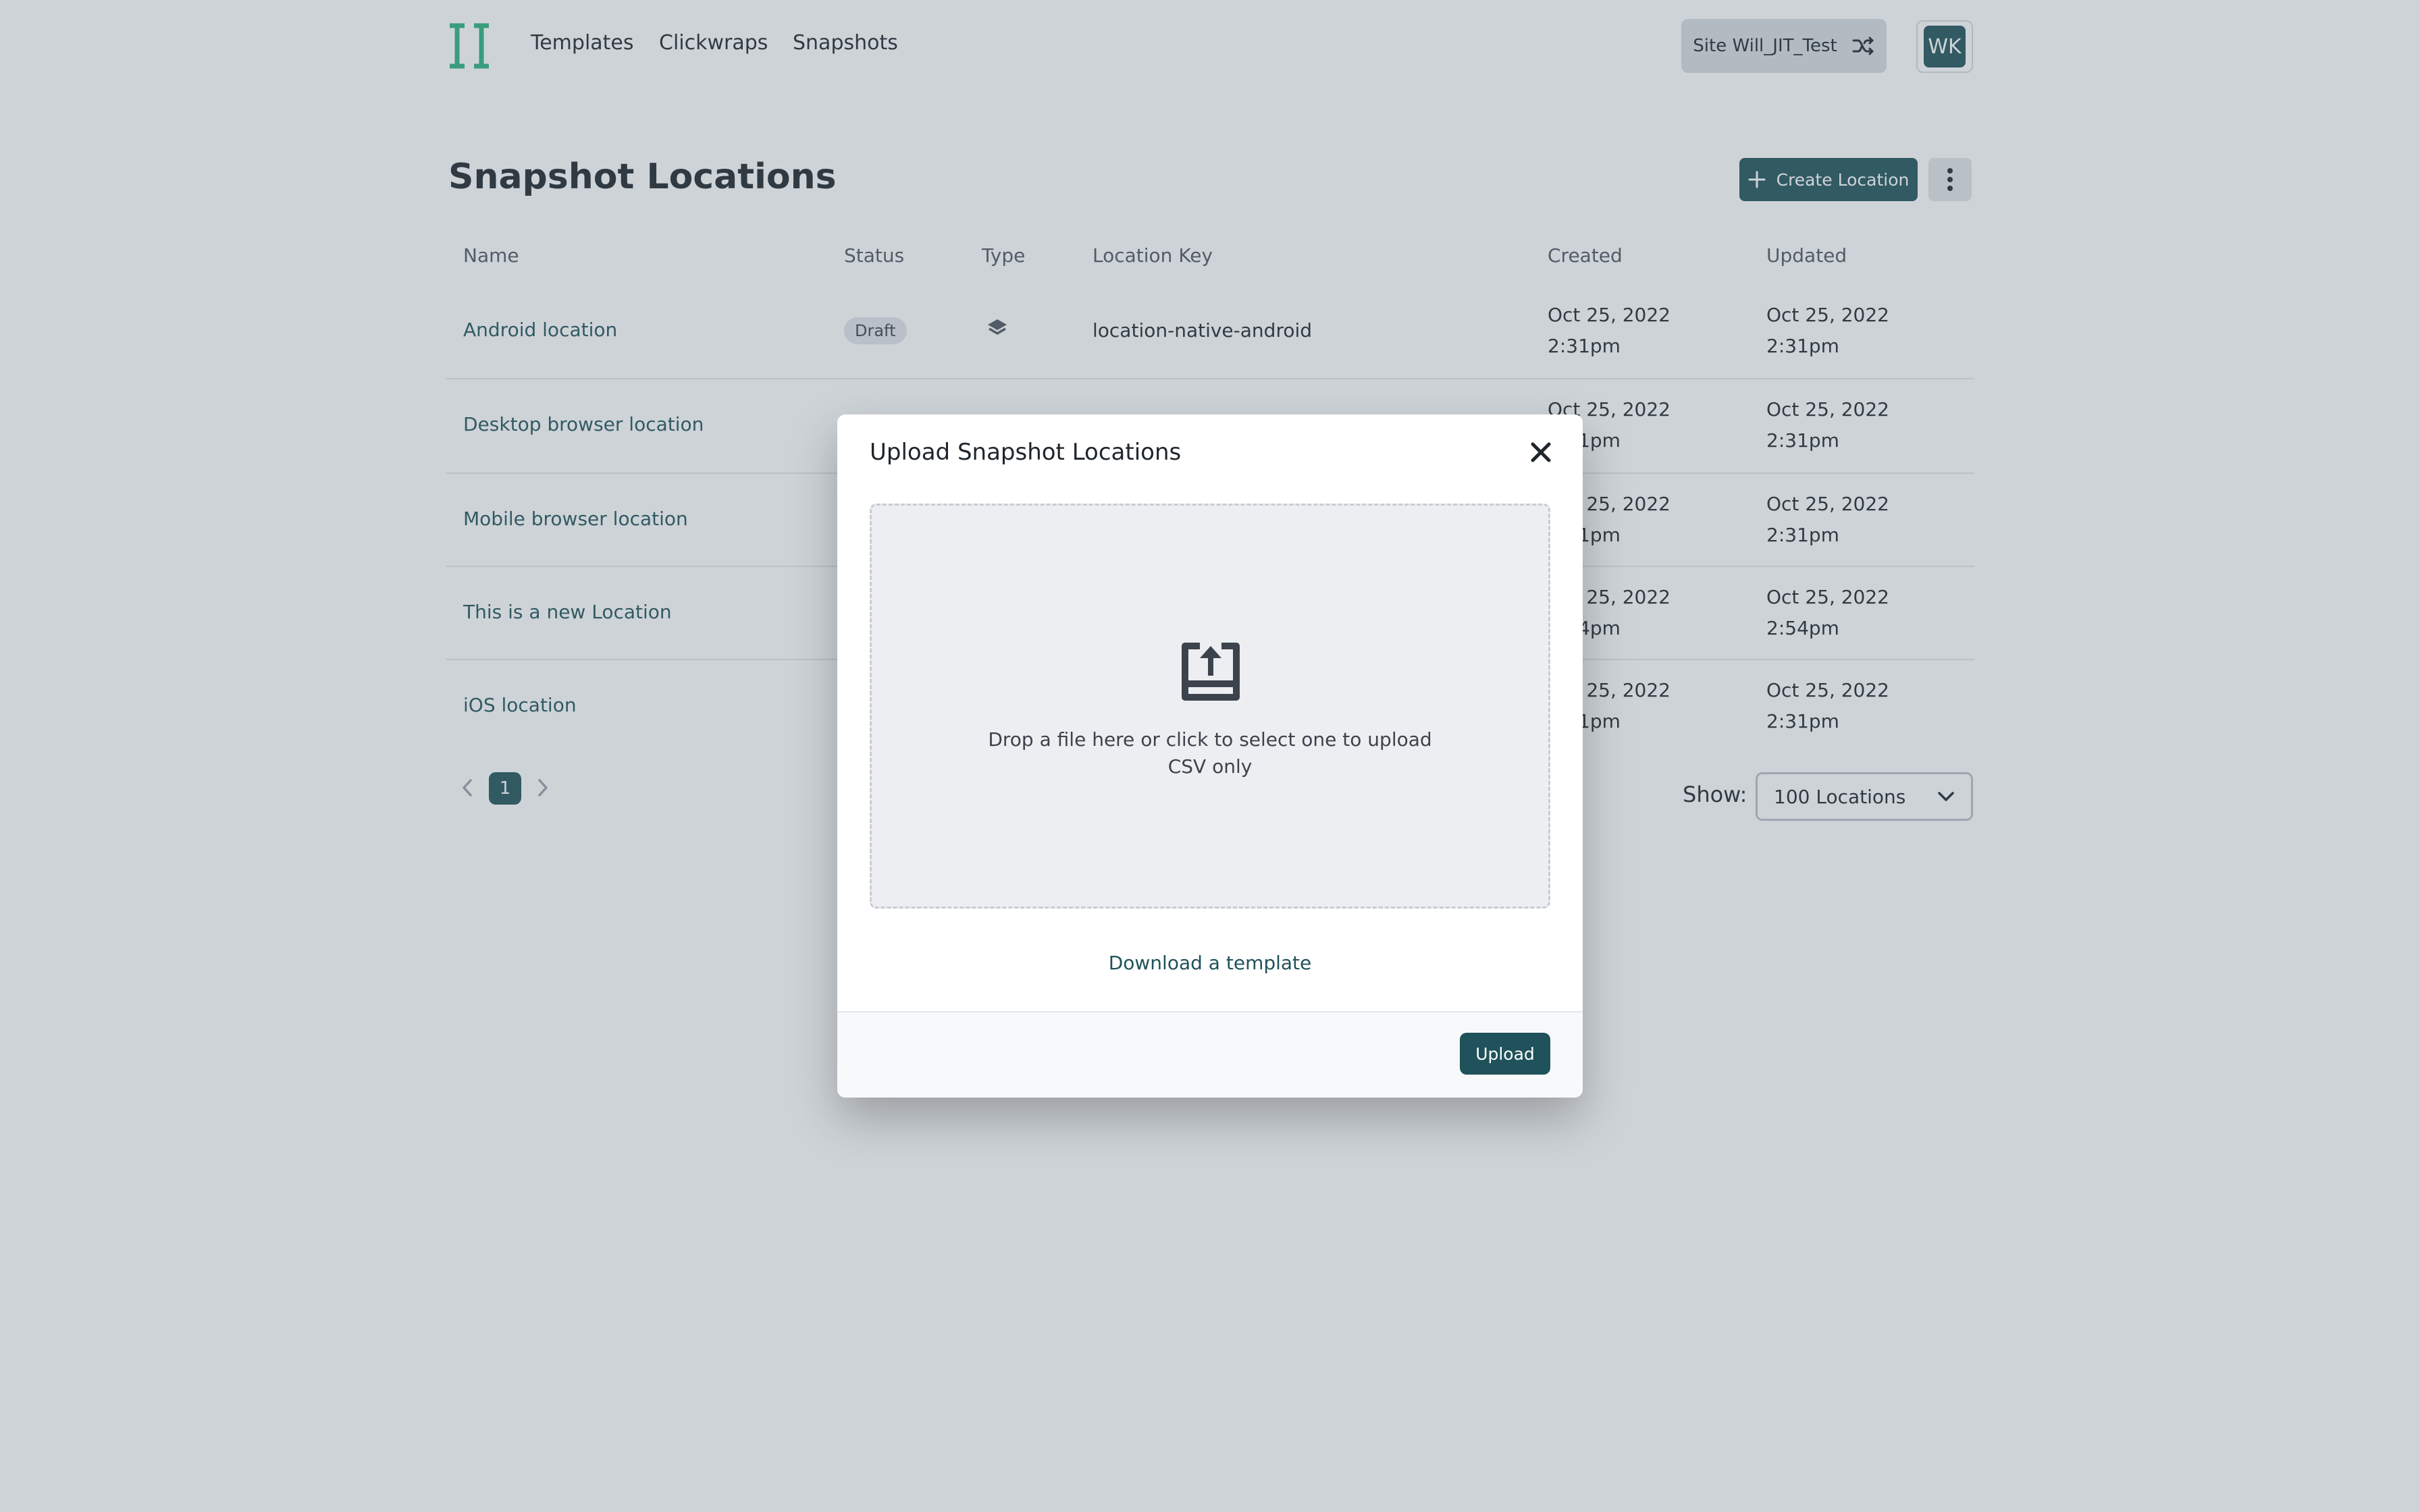  Describe the element at coordinates (1211, 672) in the screenshot. I see `upload-icon` at that location.